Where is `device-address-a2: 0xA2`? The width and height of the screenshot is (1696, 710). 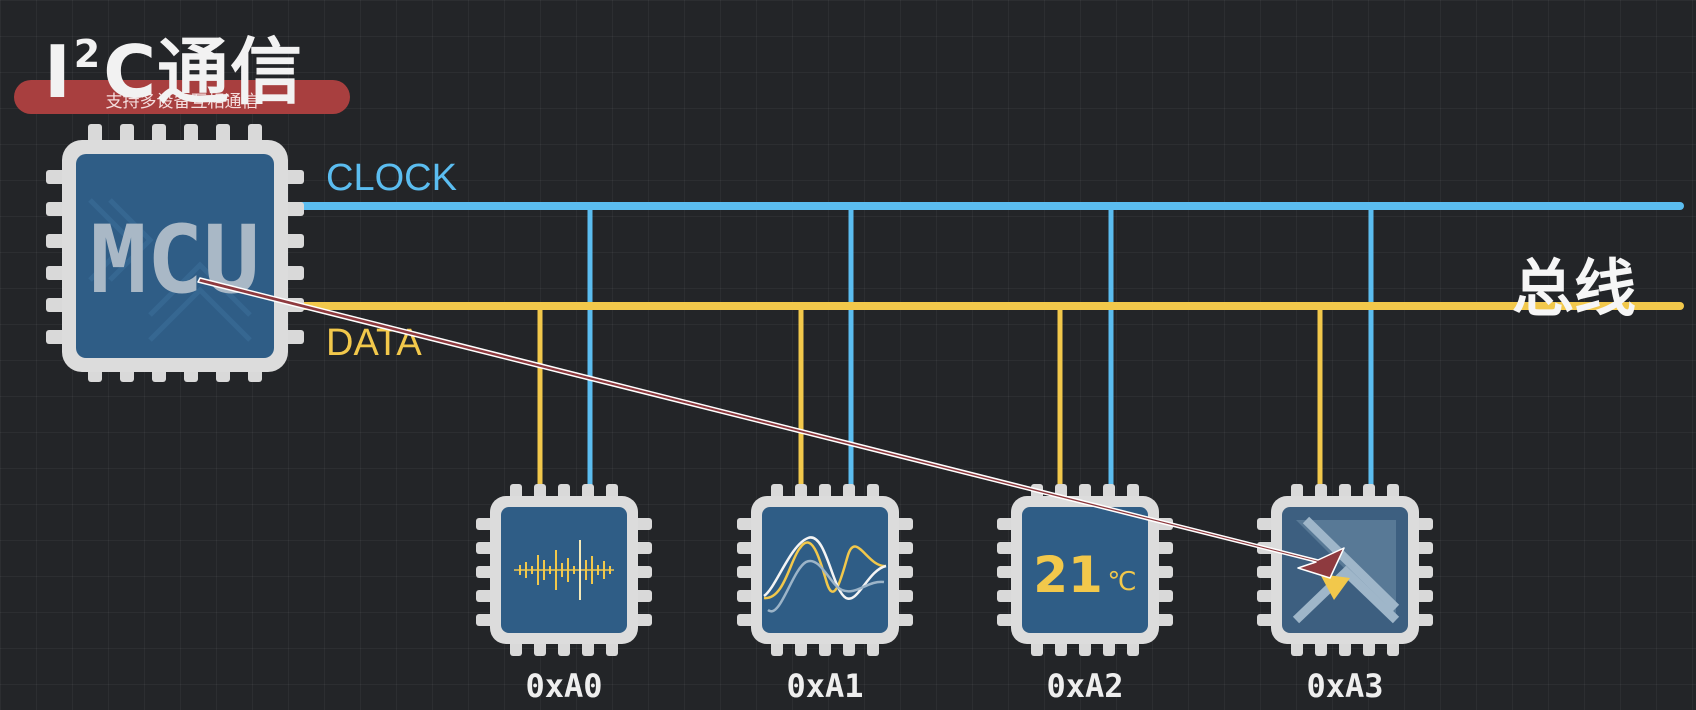
device-address-a2: 0xA2 is located at coordinates (1084, 686).